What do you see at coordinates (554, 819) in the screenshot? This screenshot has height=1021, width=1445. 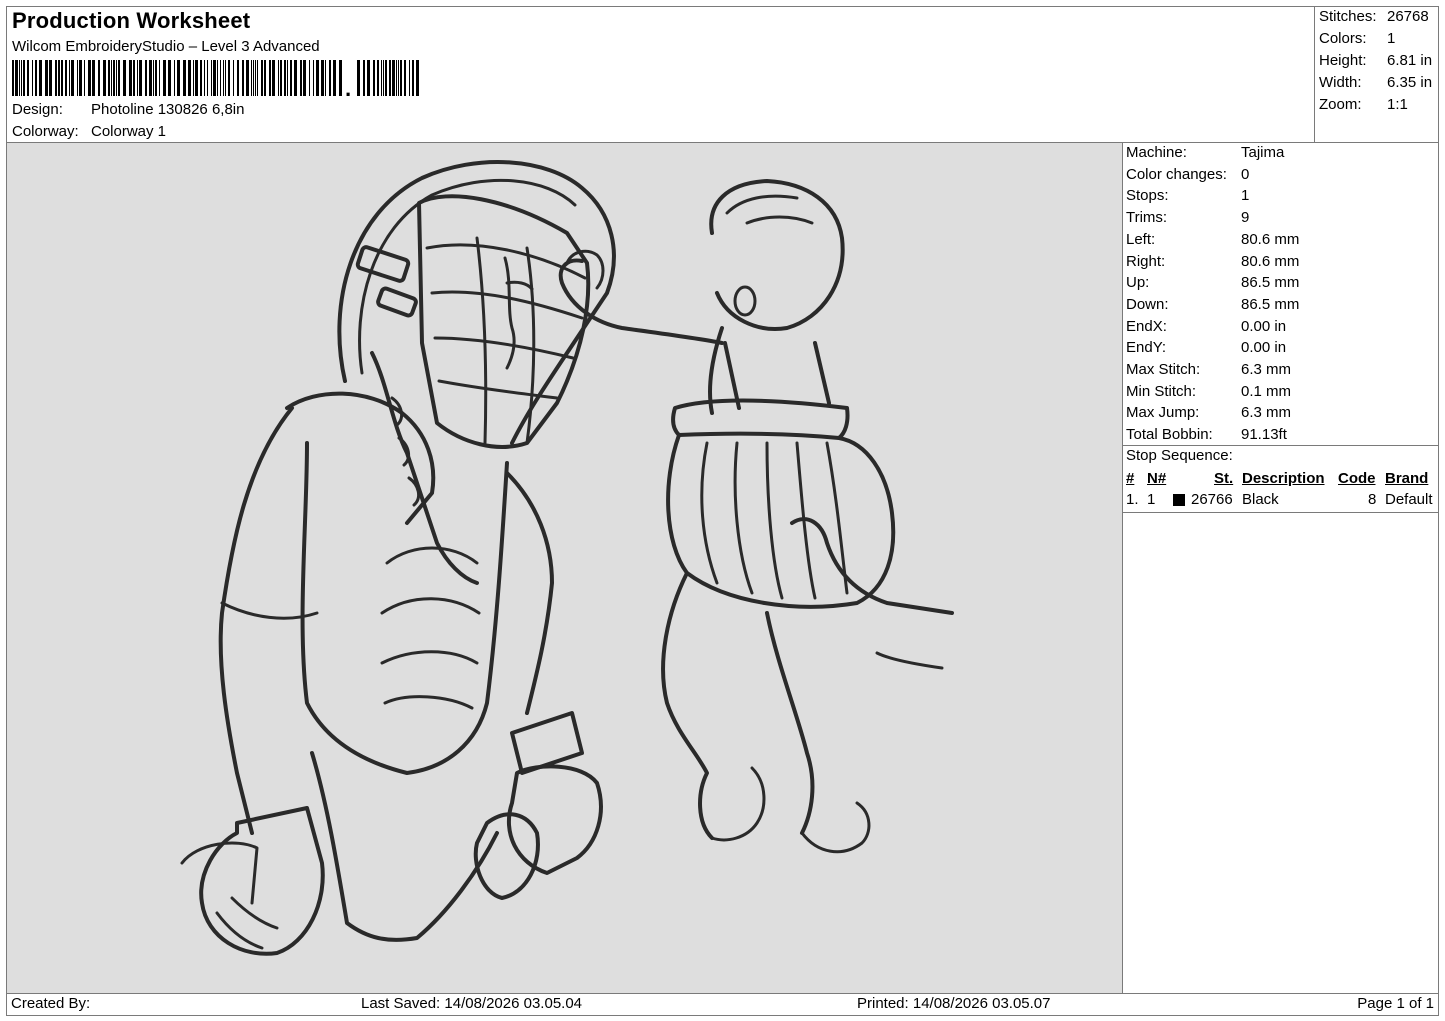 I see `right-glove` at bounding box center [554, 819].